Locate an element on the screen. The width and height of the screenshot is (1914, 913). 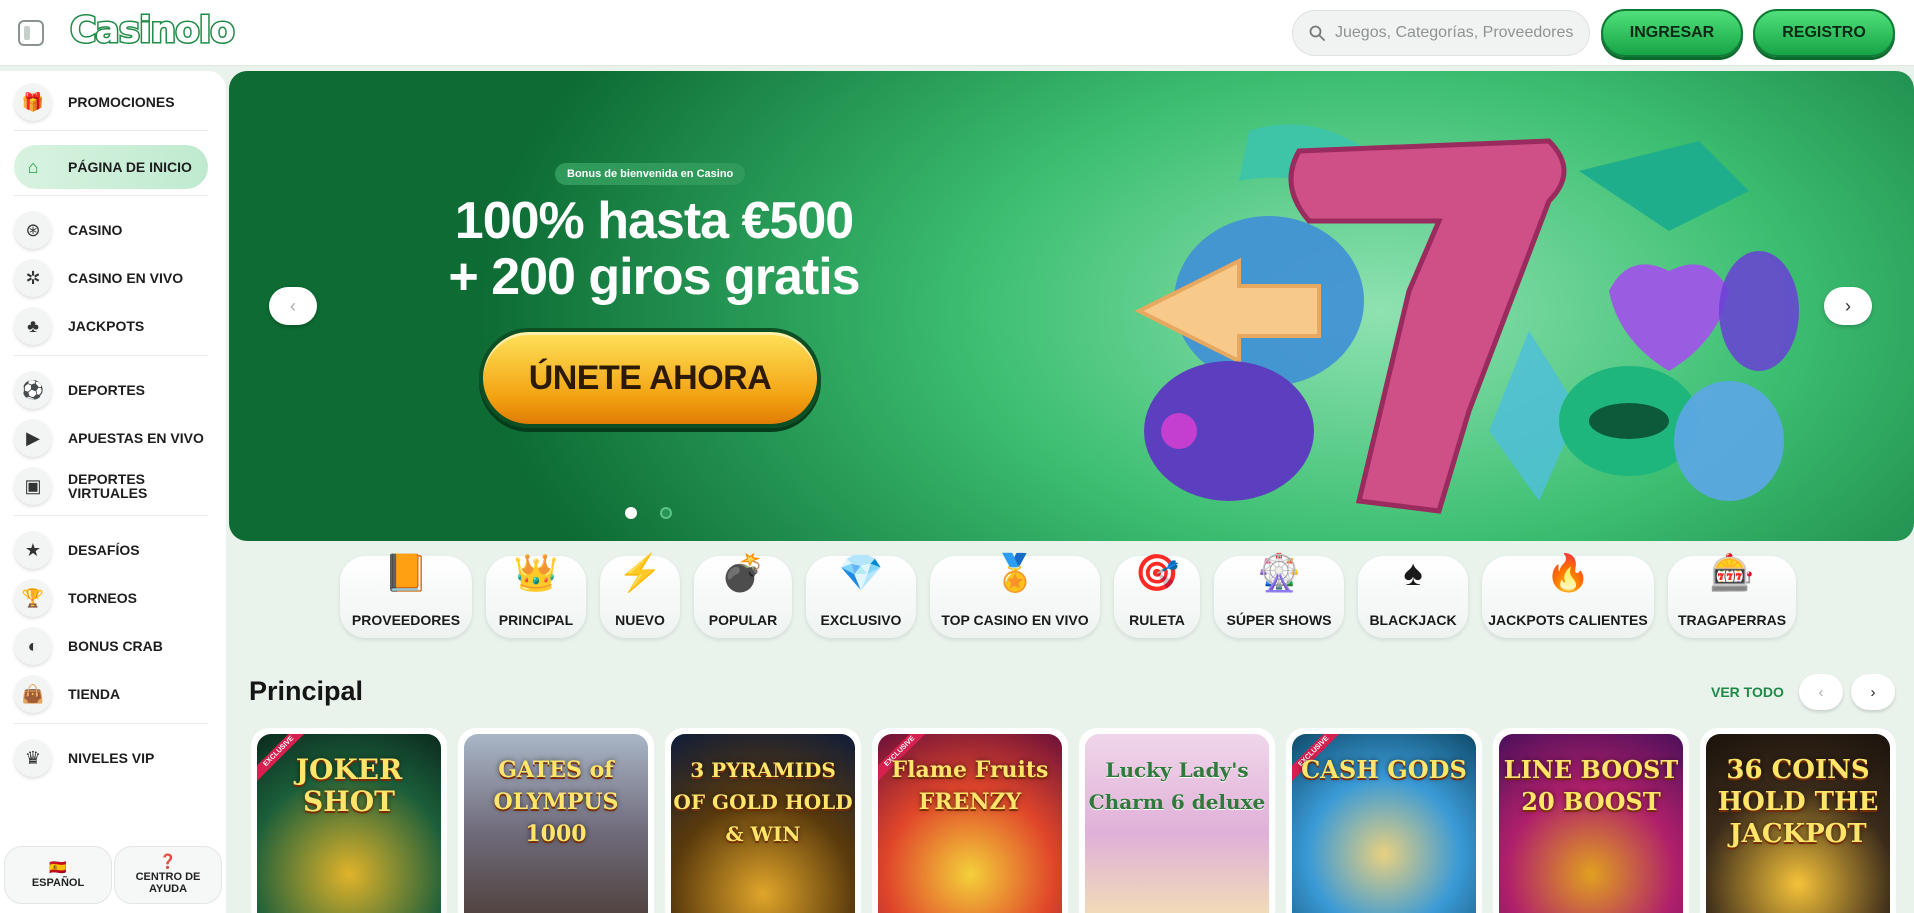
category-exclusivo: 💎 EXCLUSIVO is located at coordinates (861, 595).